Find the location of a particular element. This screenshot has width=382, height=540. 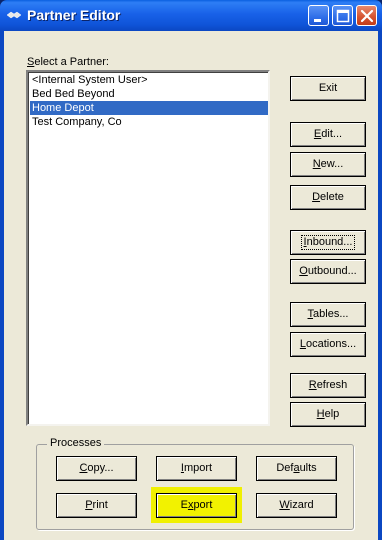

list-item: Bed Bed Beyond is located at coordinates (149, 94).